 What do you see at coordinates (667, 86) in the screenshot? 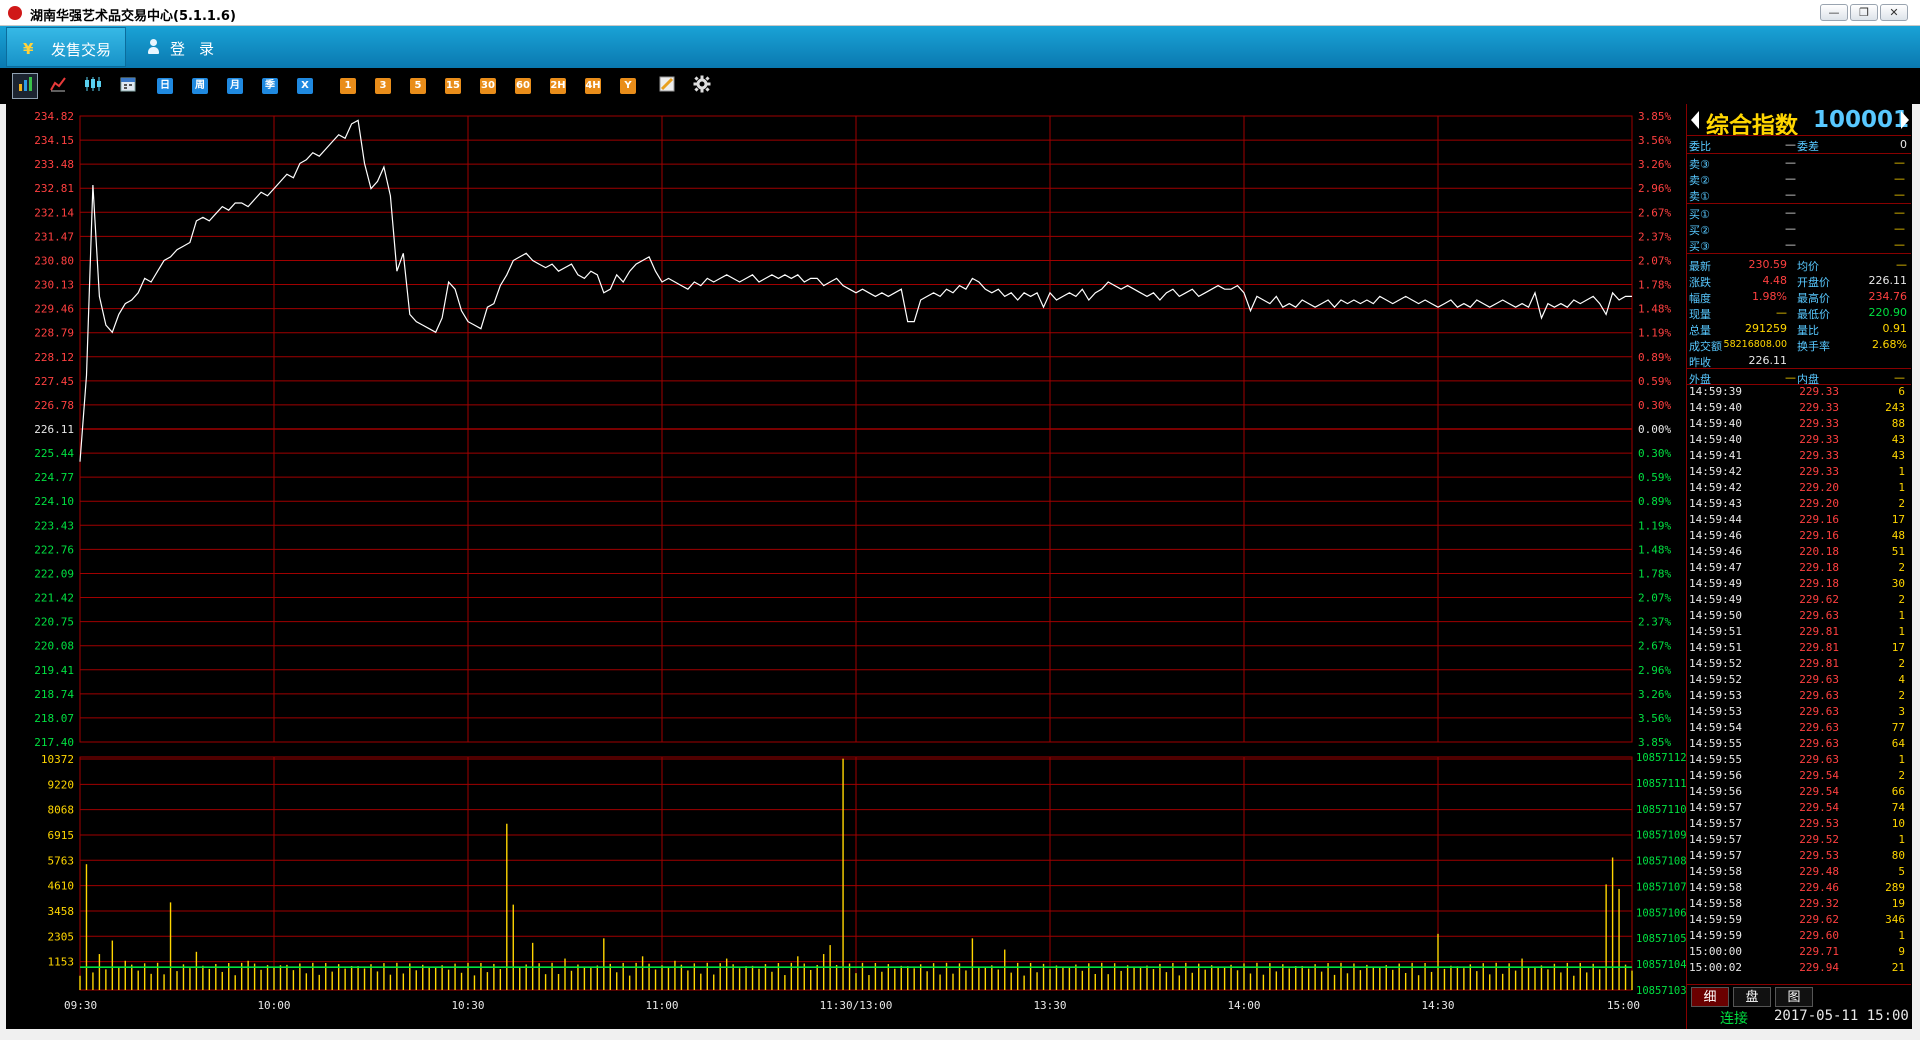
I see `draw-tool-button` at bounding box center [667, 86].